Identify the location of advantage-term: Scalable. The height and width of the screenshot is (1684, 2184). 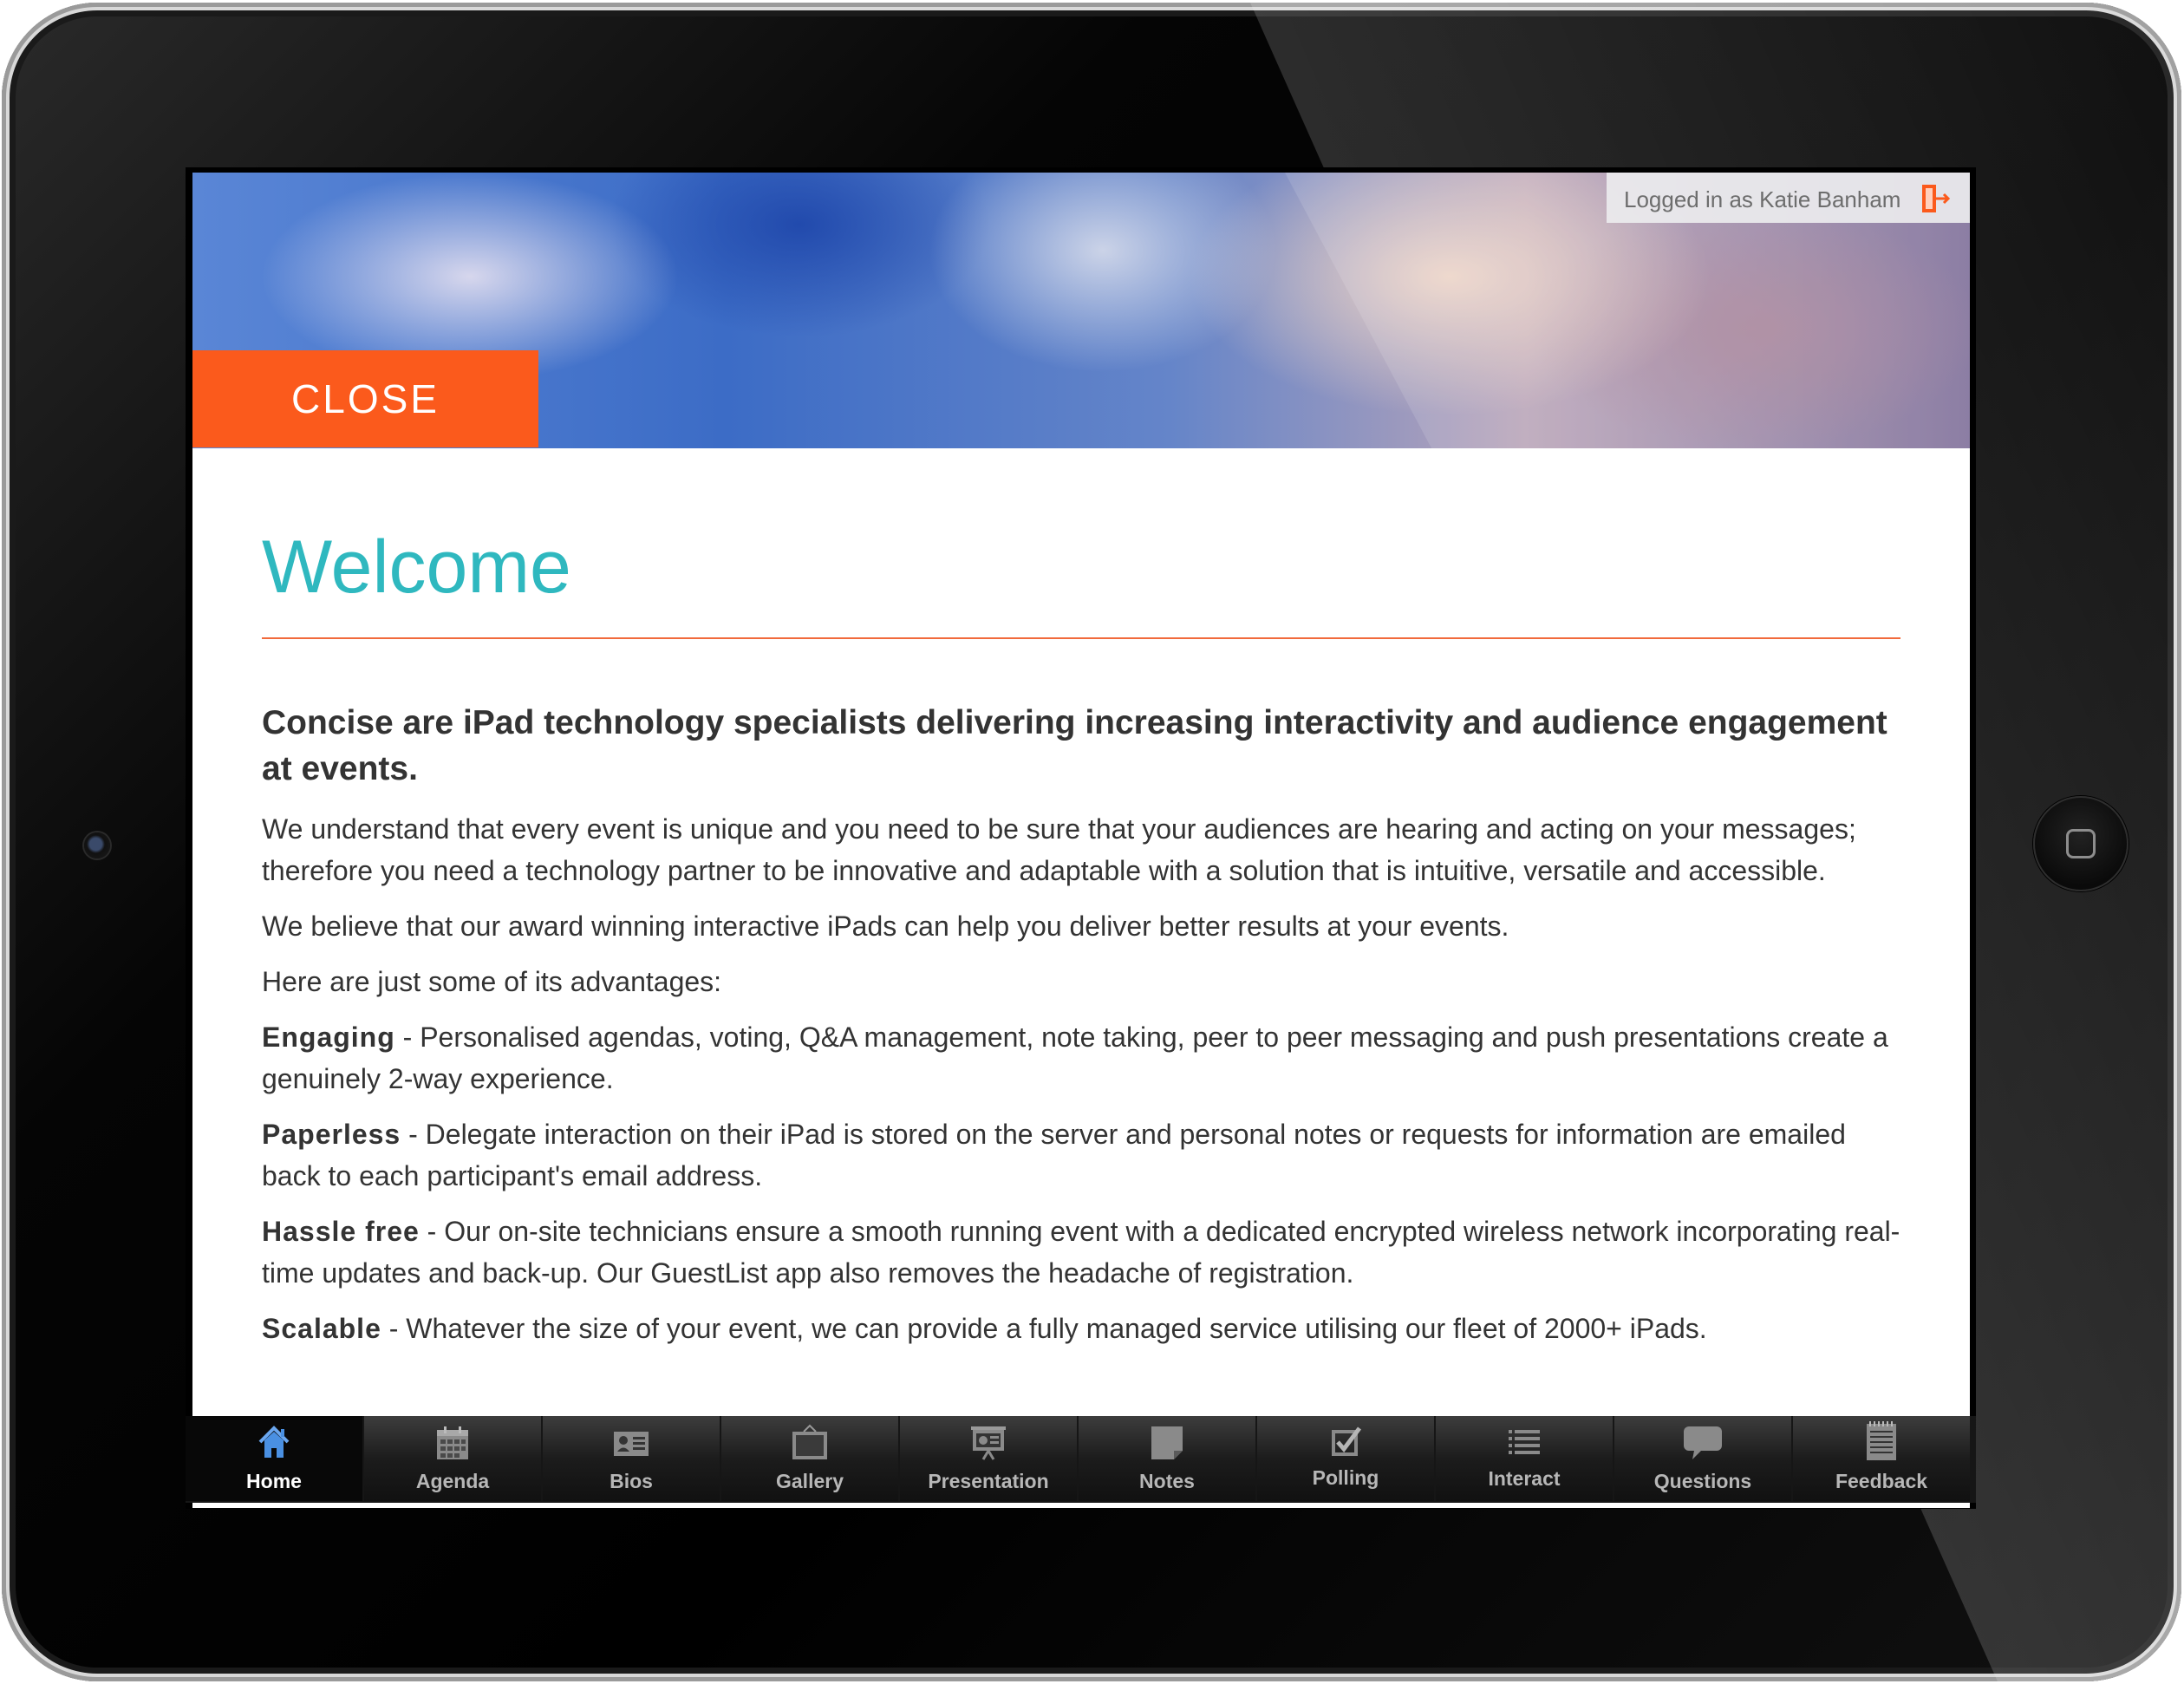
(321, 1328).